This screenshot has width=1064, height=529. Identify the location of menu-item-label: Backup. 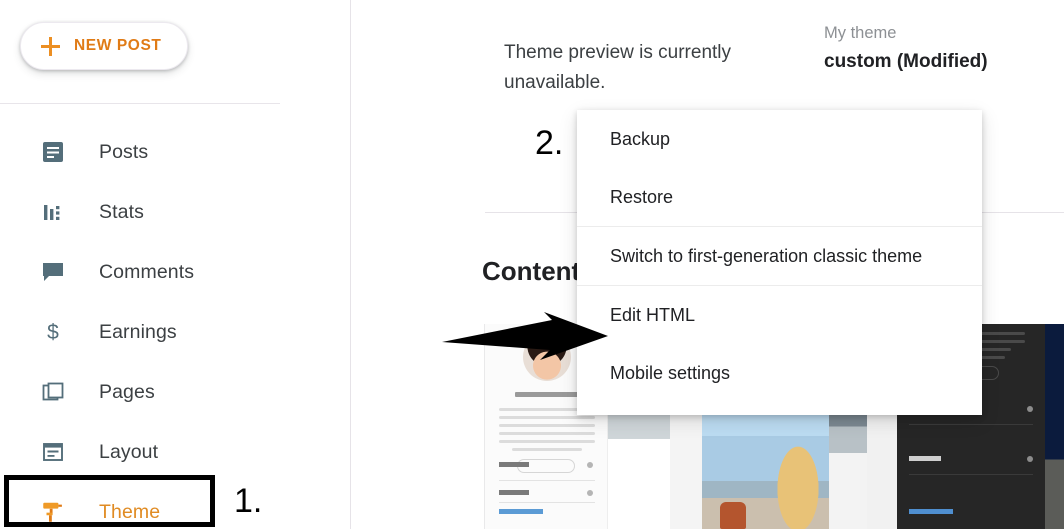
(640, 138).